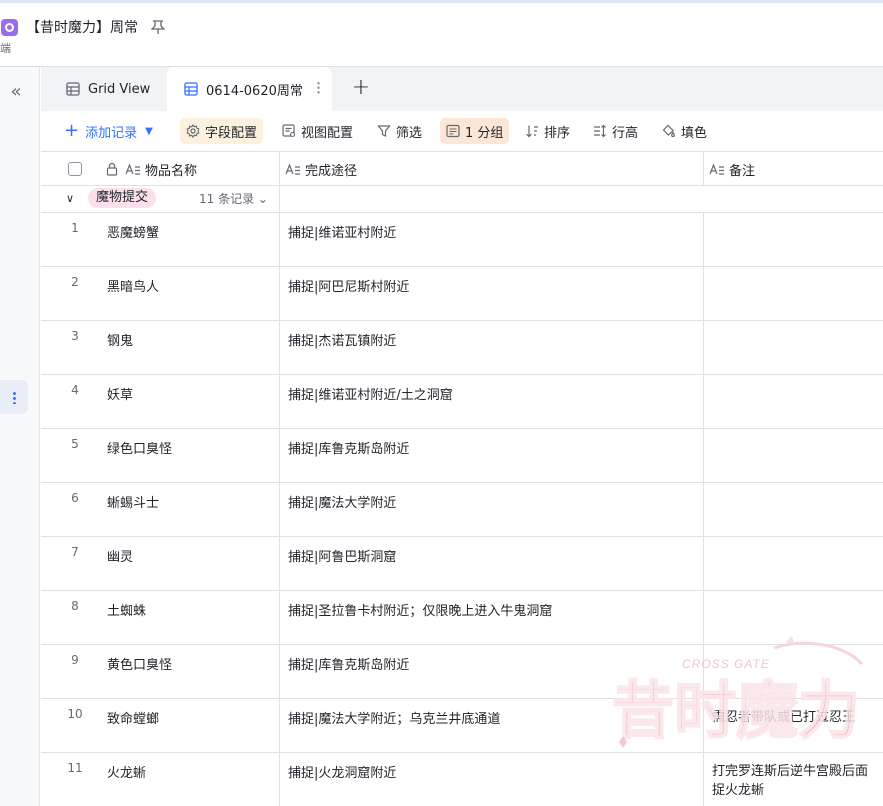  What do you see at coordinates (348, 285) in the screenshot?
I see `completion-path-cell: 捕捉|阿巴尼斯村附近` at bounding box center [348, 285].